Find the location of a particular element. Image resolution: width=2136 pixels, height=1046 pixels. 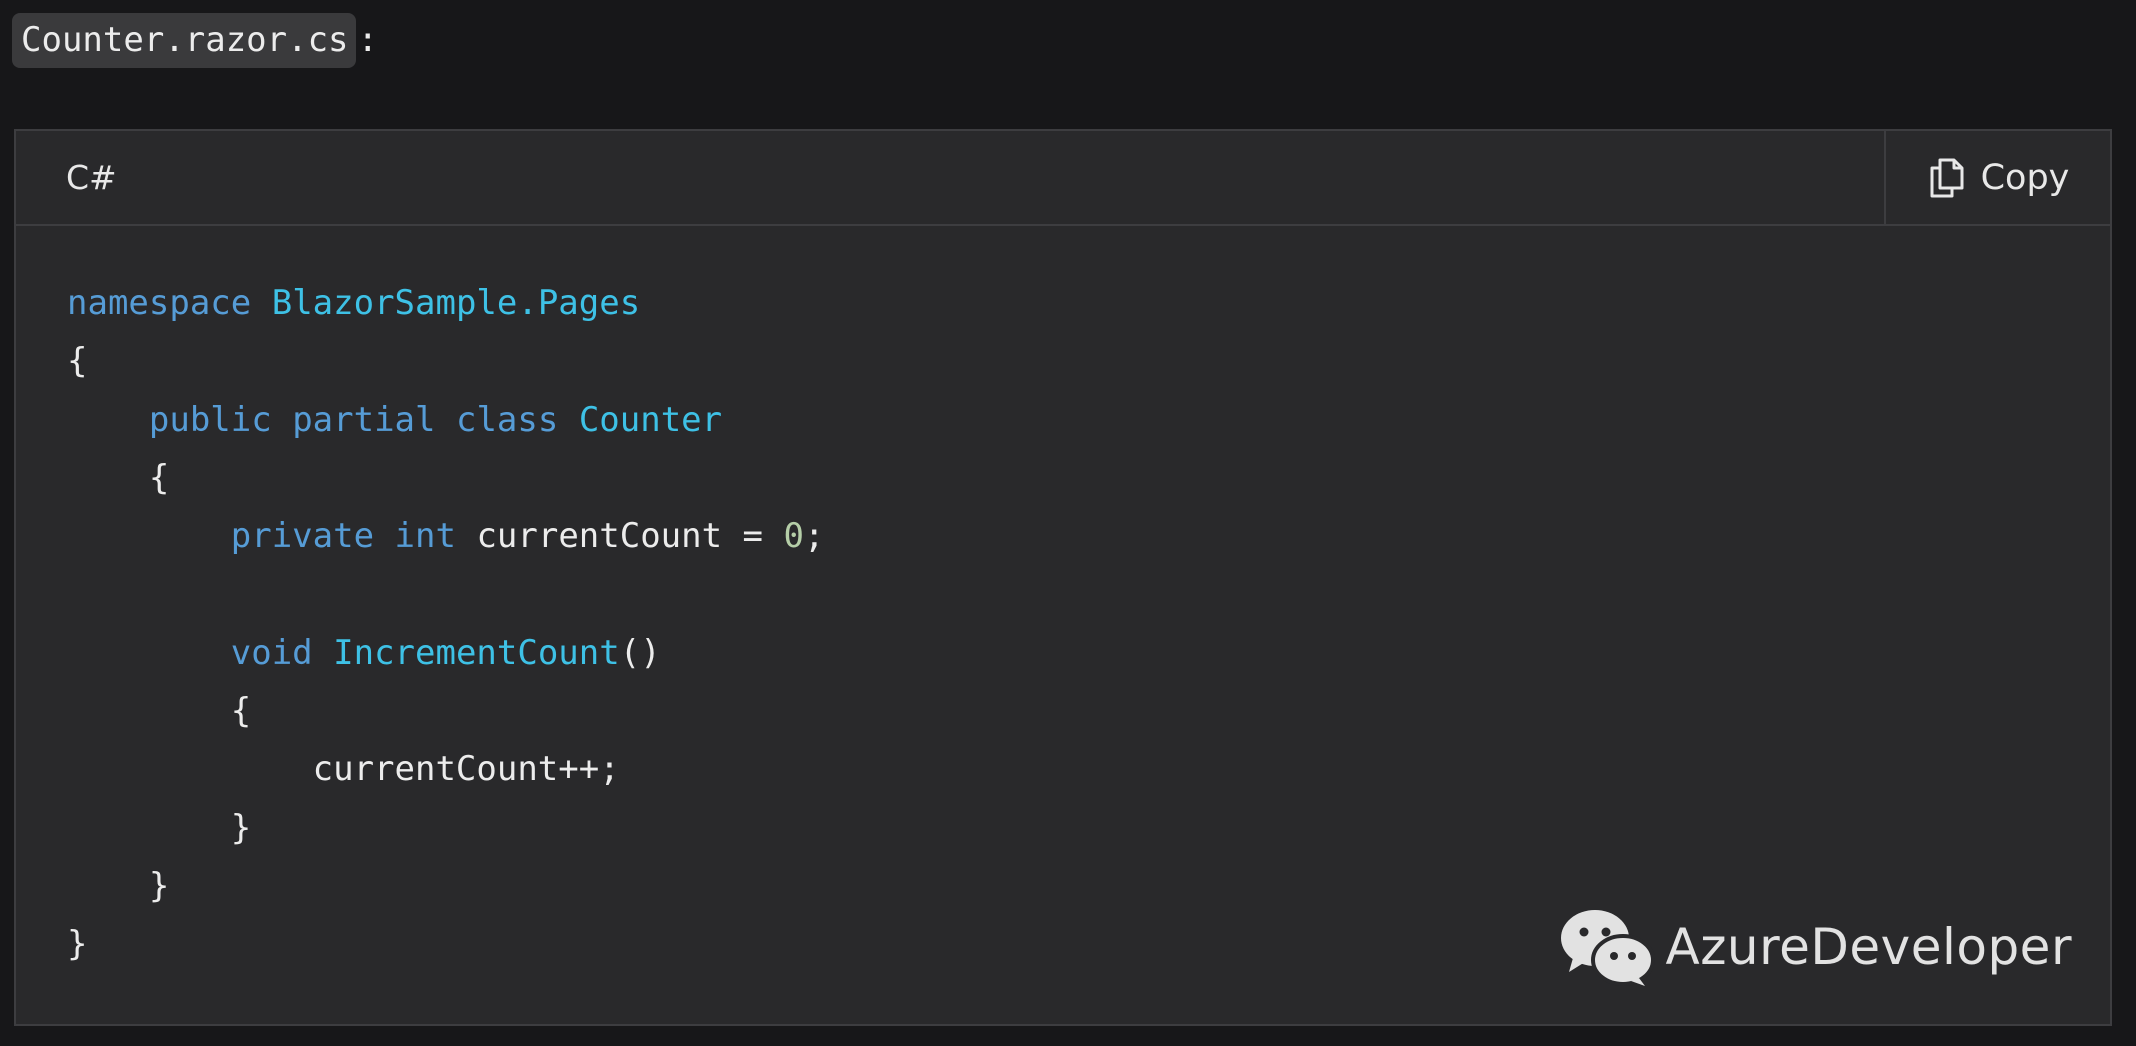

code-token: public is located at coordinates (210, 419).